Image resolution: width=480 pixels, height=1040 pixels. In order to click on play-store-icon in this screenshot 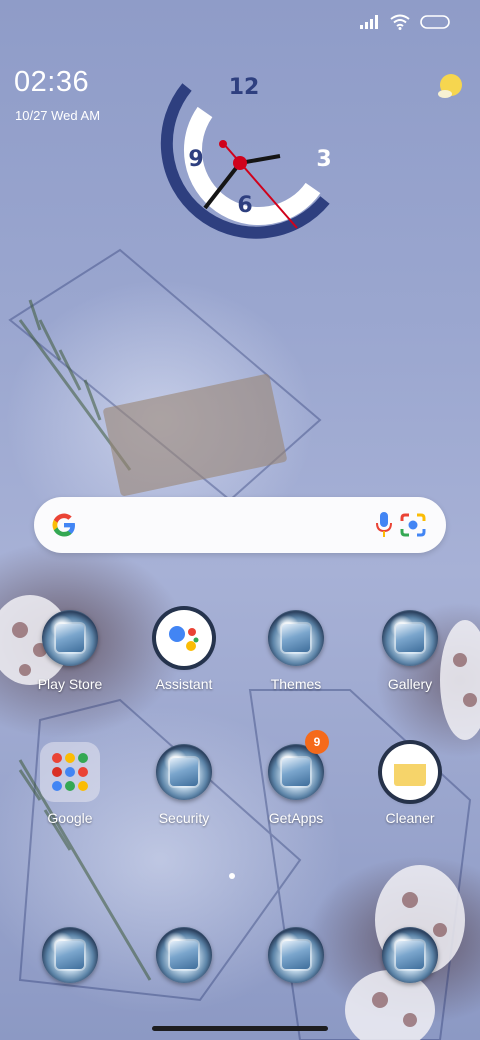, I will do `click(70, 638)`.